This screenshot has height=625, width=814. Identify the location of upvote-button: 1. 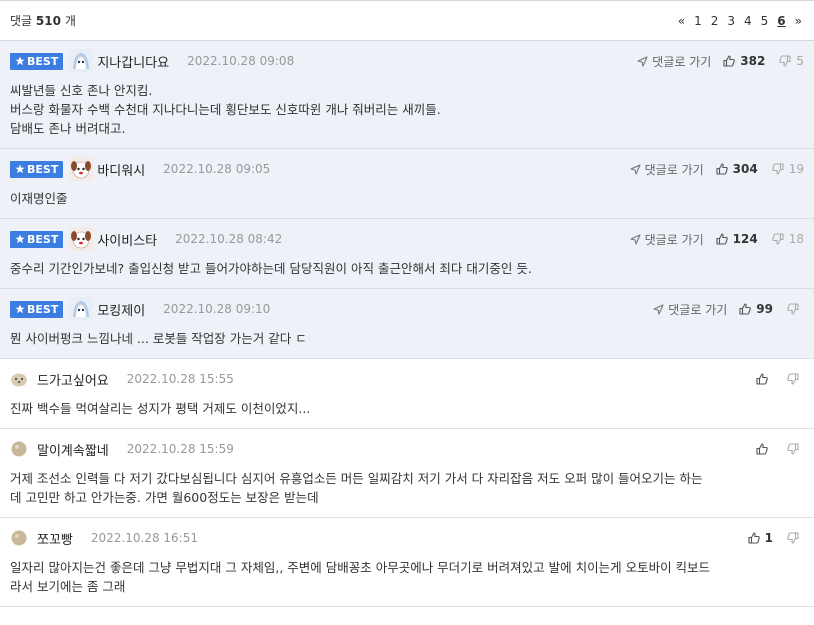
(760, 538).